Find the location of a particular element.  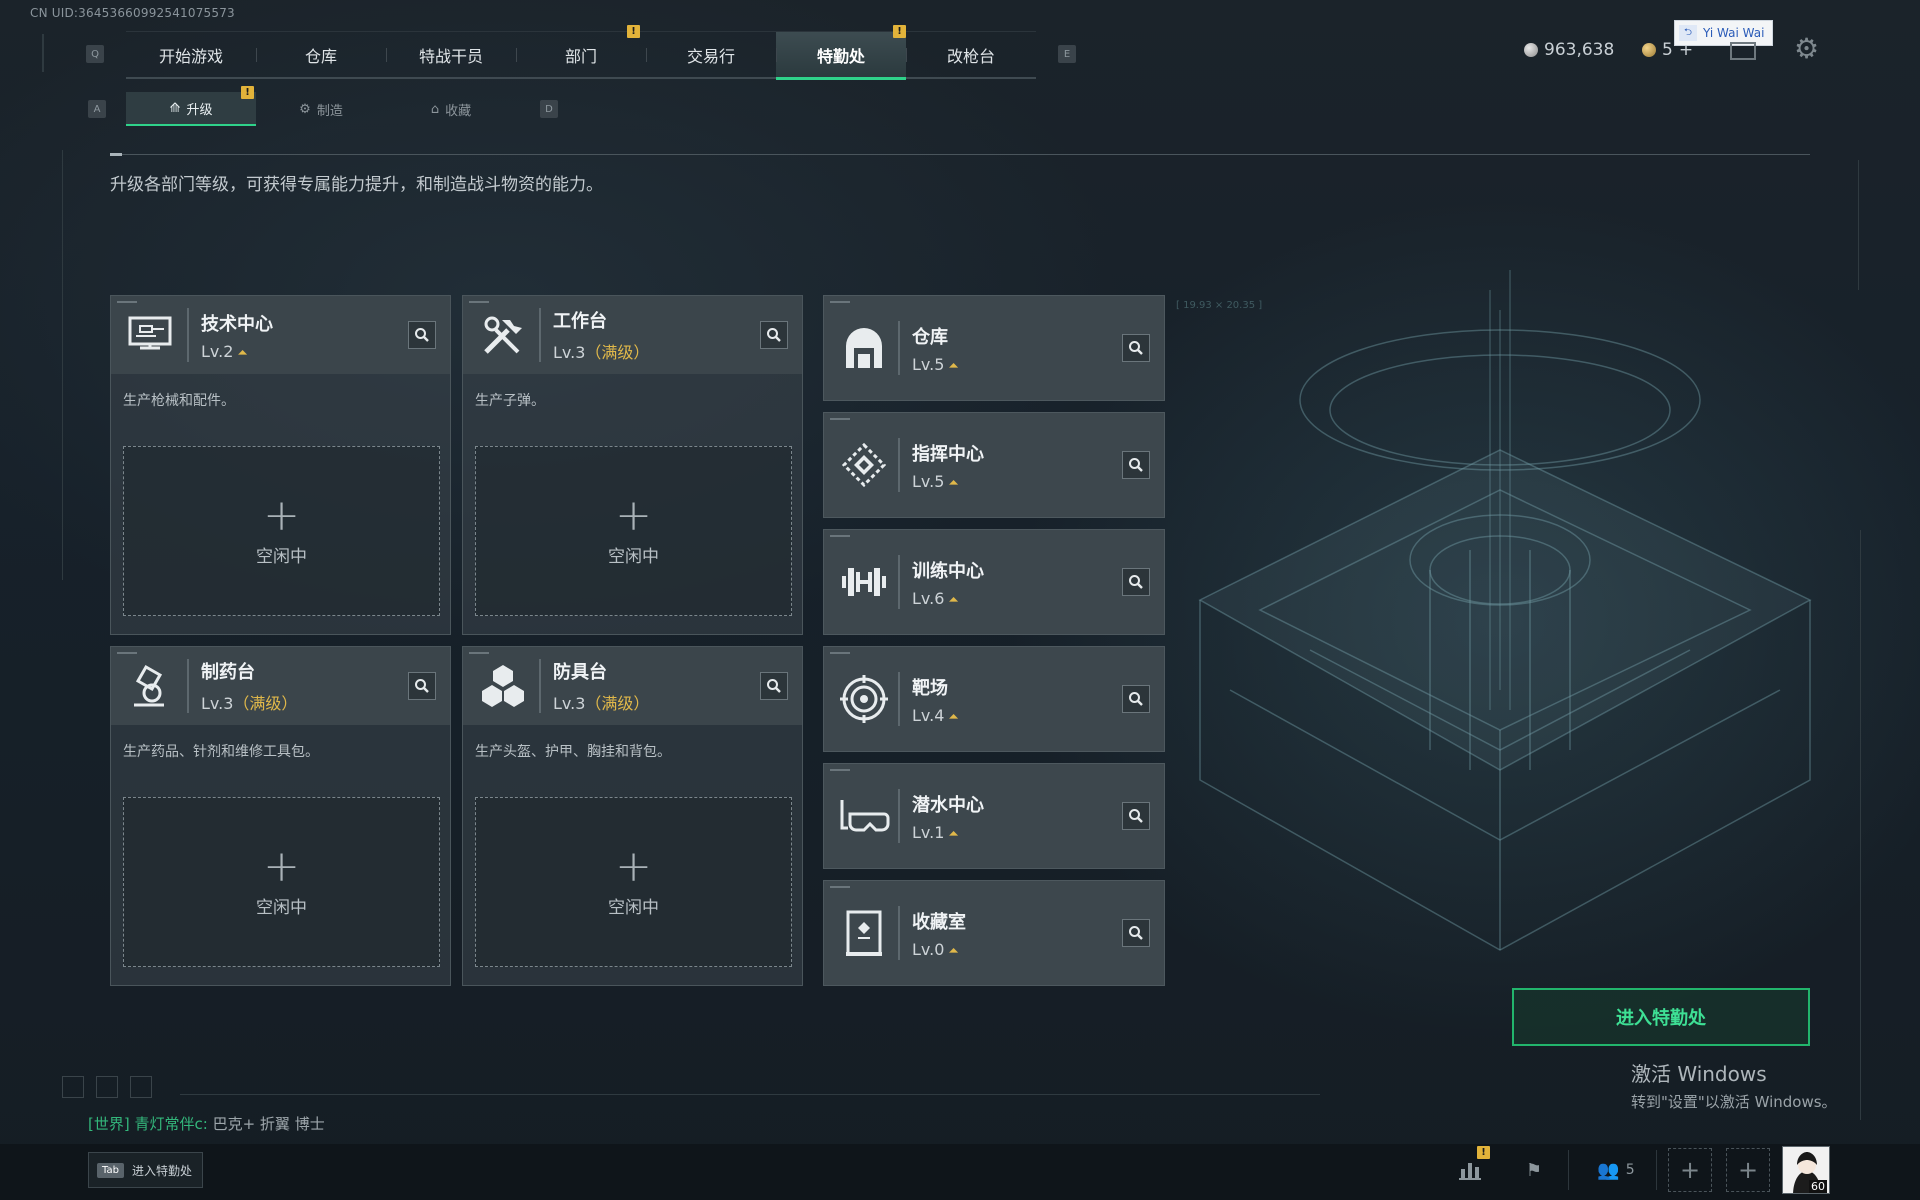

production-card-pharmacy: 制药台 Lv.3（满级） 生产药品、针剂和维修工具包。 + 空闲中 is located at coordinates (280, 816).